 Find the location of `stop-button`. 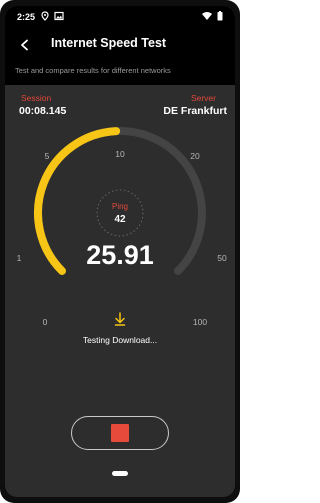

stop-button is located at coordinates (120, 433).